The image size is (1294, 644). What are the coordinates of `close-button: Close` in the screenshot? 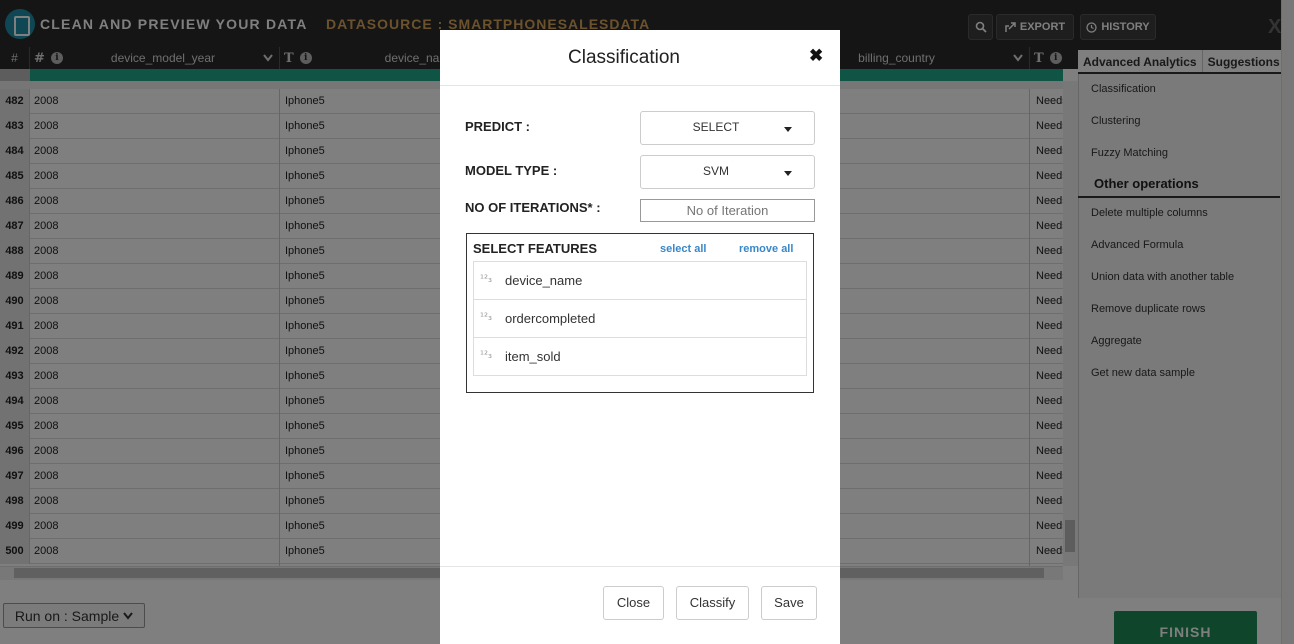 It's located at (633, 603).